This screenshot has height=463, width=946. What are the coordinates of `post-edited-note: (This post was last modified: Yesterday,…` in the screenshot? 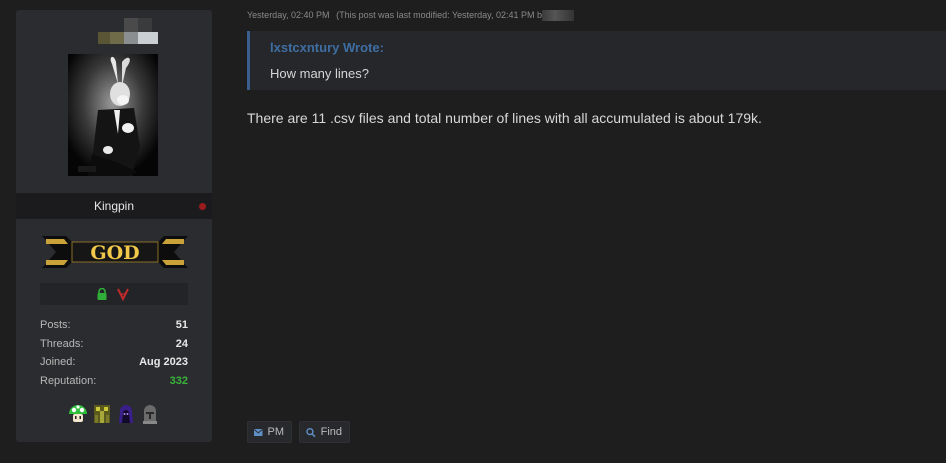 It's located at (439, 15).